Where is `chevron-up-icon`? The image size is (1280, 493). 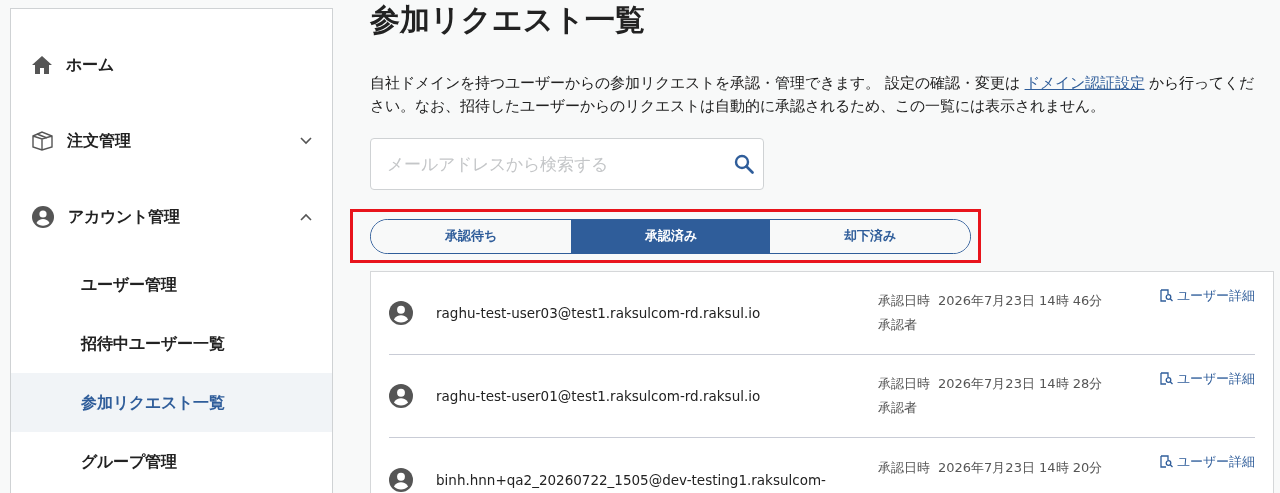
chevron-up-icon is located at coordinates (306, 217).